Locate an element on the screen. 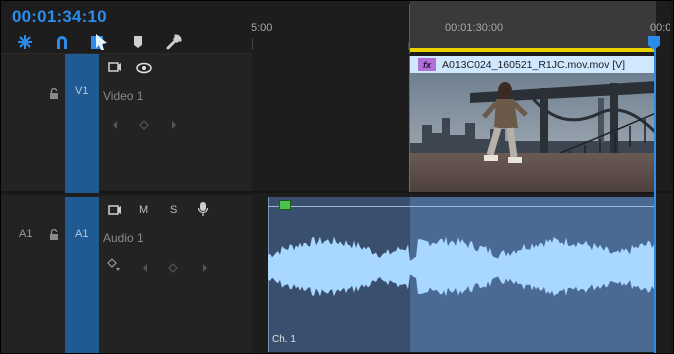 This screenshot has height=354, width=674. ruler-tick-label: 00:01:30:00 is located at coordinates (474, 28).